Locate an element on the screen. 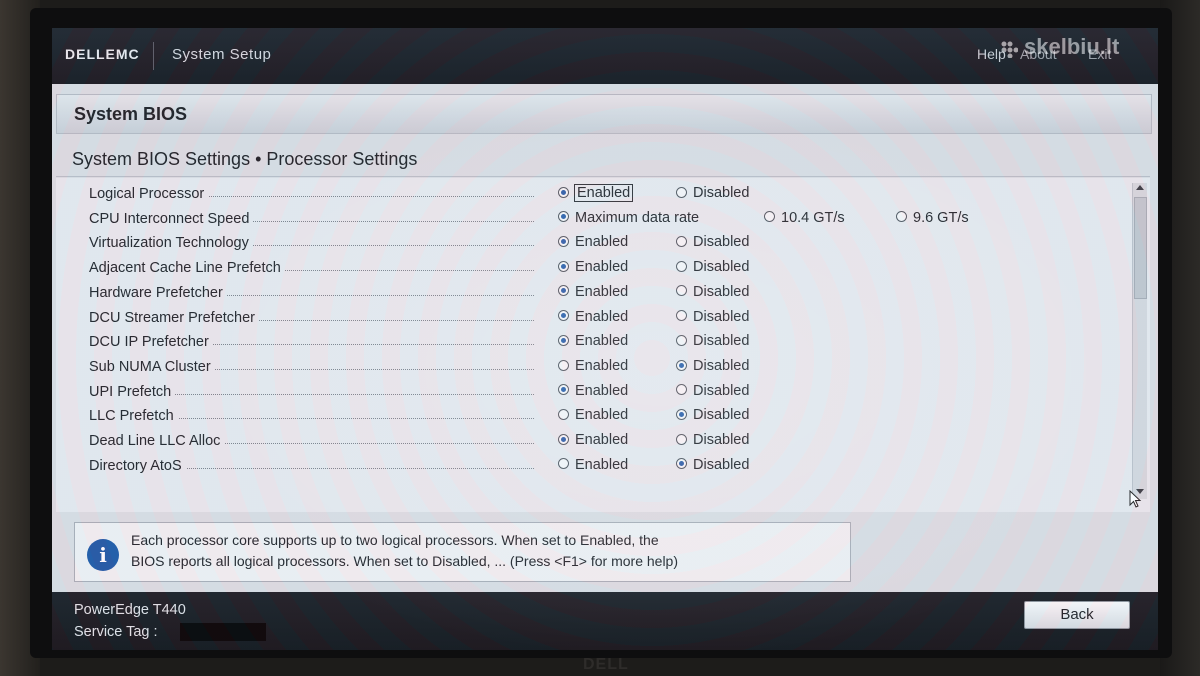 This screenshot has width=1200, height=676. setting-row: Hardware Prefetcher Enabled Disabled is located at coordinates (586, 293).